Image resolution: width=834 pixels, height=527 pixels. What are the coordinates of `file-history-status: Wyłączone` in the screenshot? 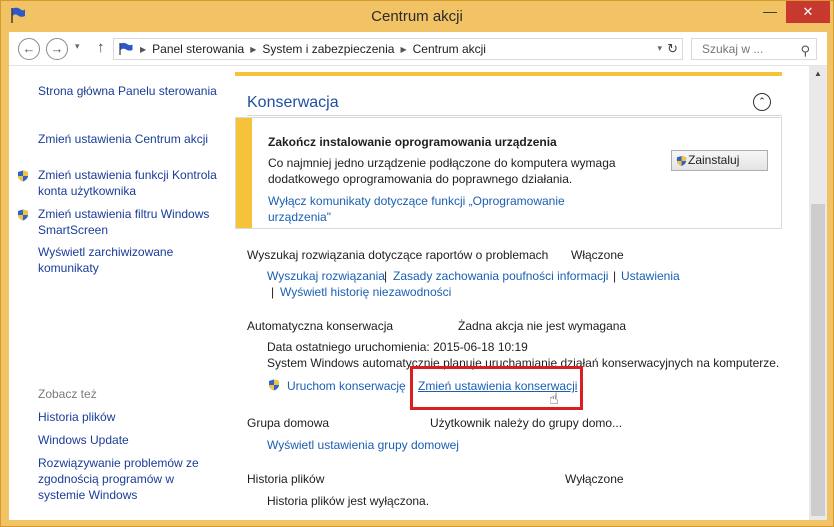 It's located at (594, 479).